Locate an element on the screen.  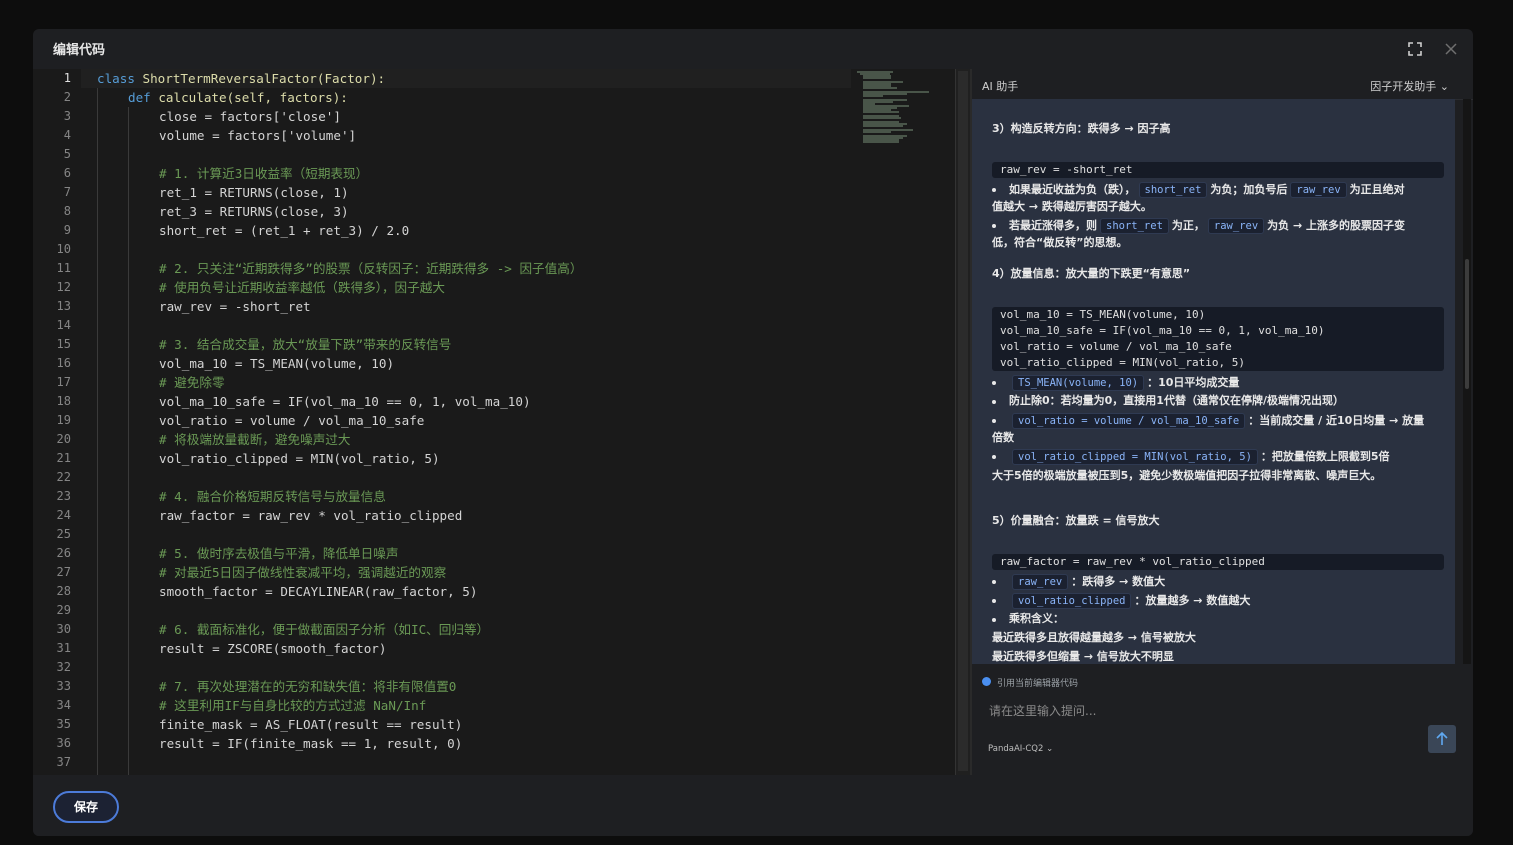
arrow-up-icon is located at coordinates (1442, 738).